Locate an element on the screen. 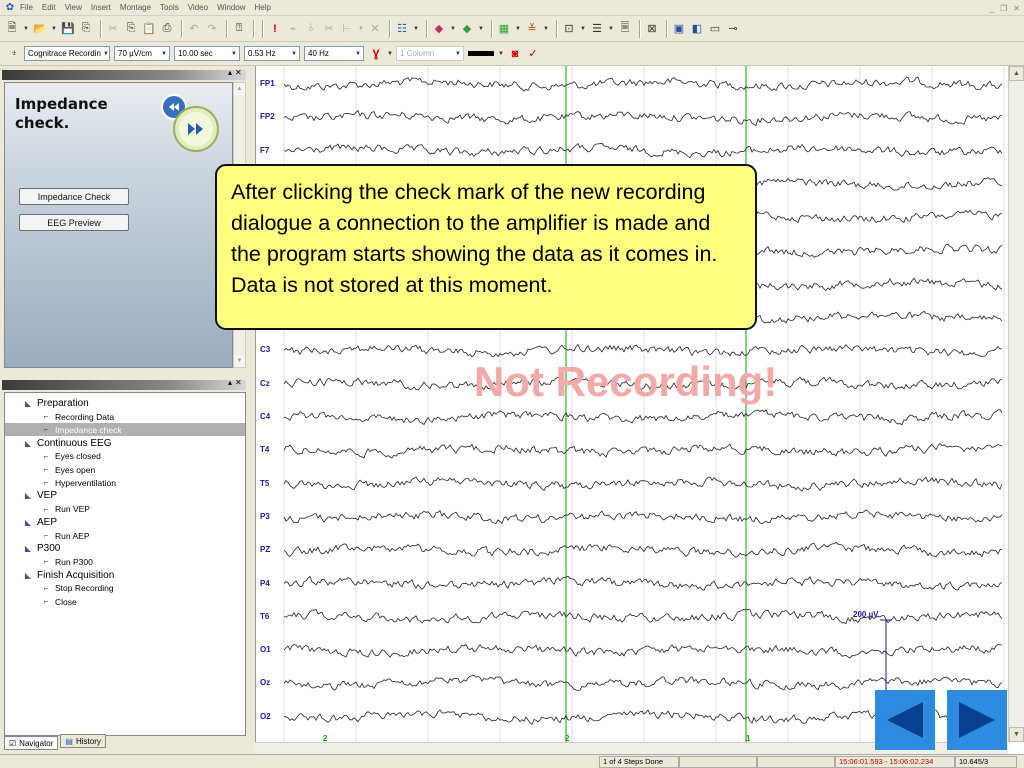  menu-tools: Tools is located at coordinates (169, 8).